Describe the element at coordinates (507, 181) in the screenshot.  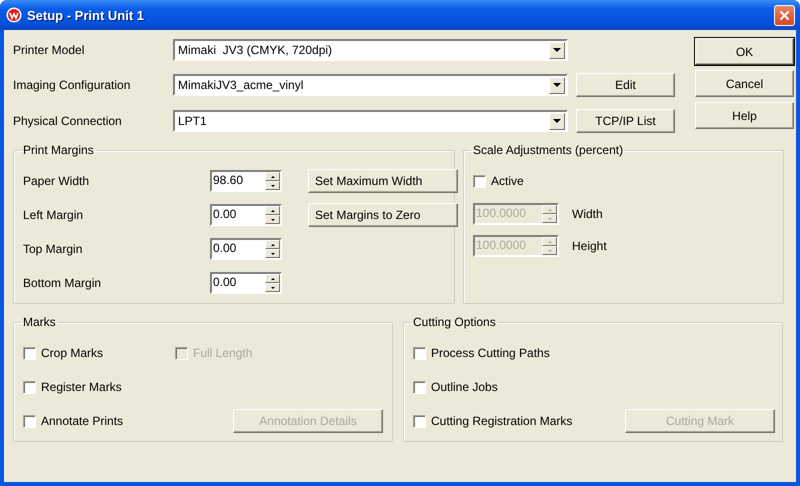
I see `checkbox-label: Active` at that location.